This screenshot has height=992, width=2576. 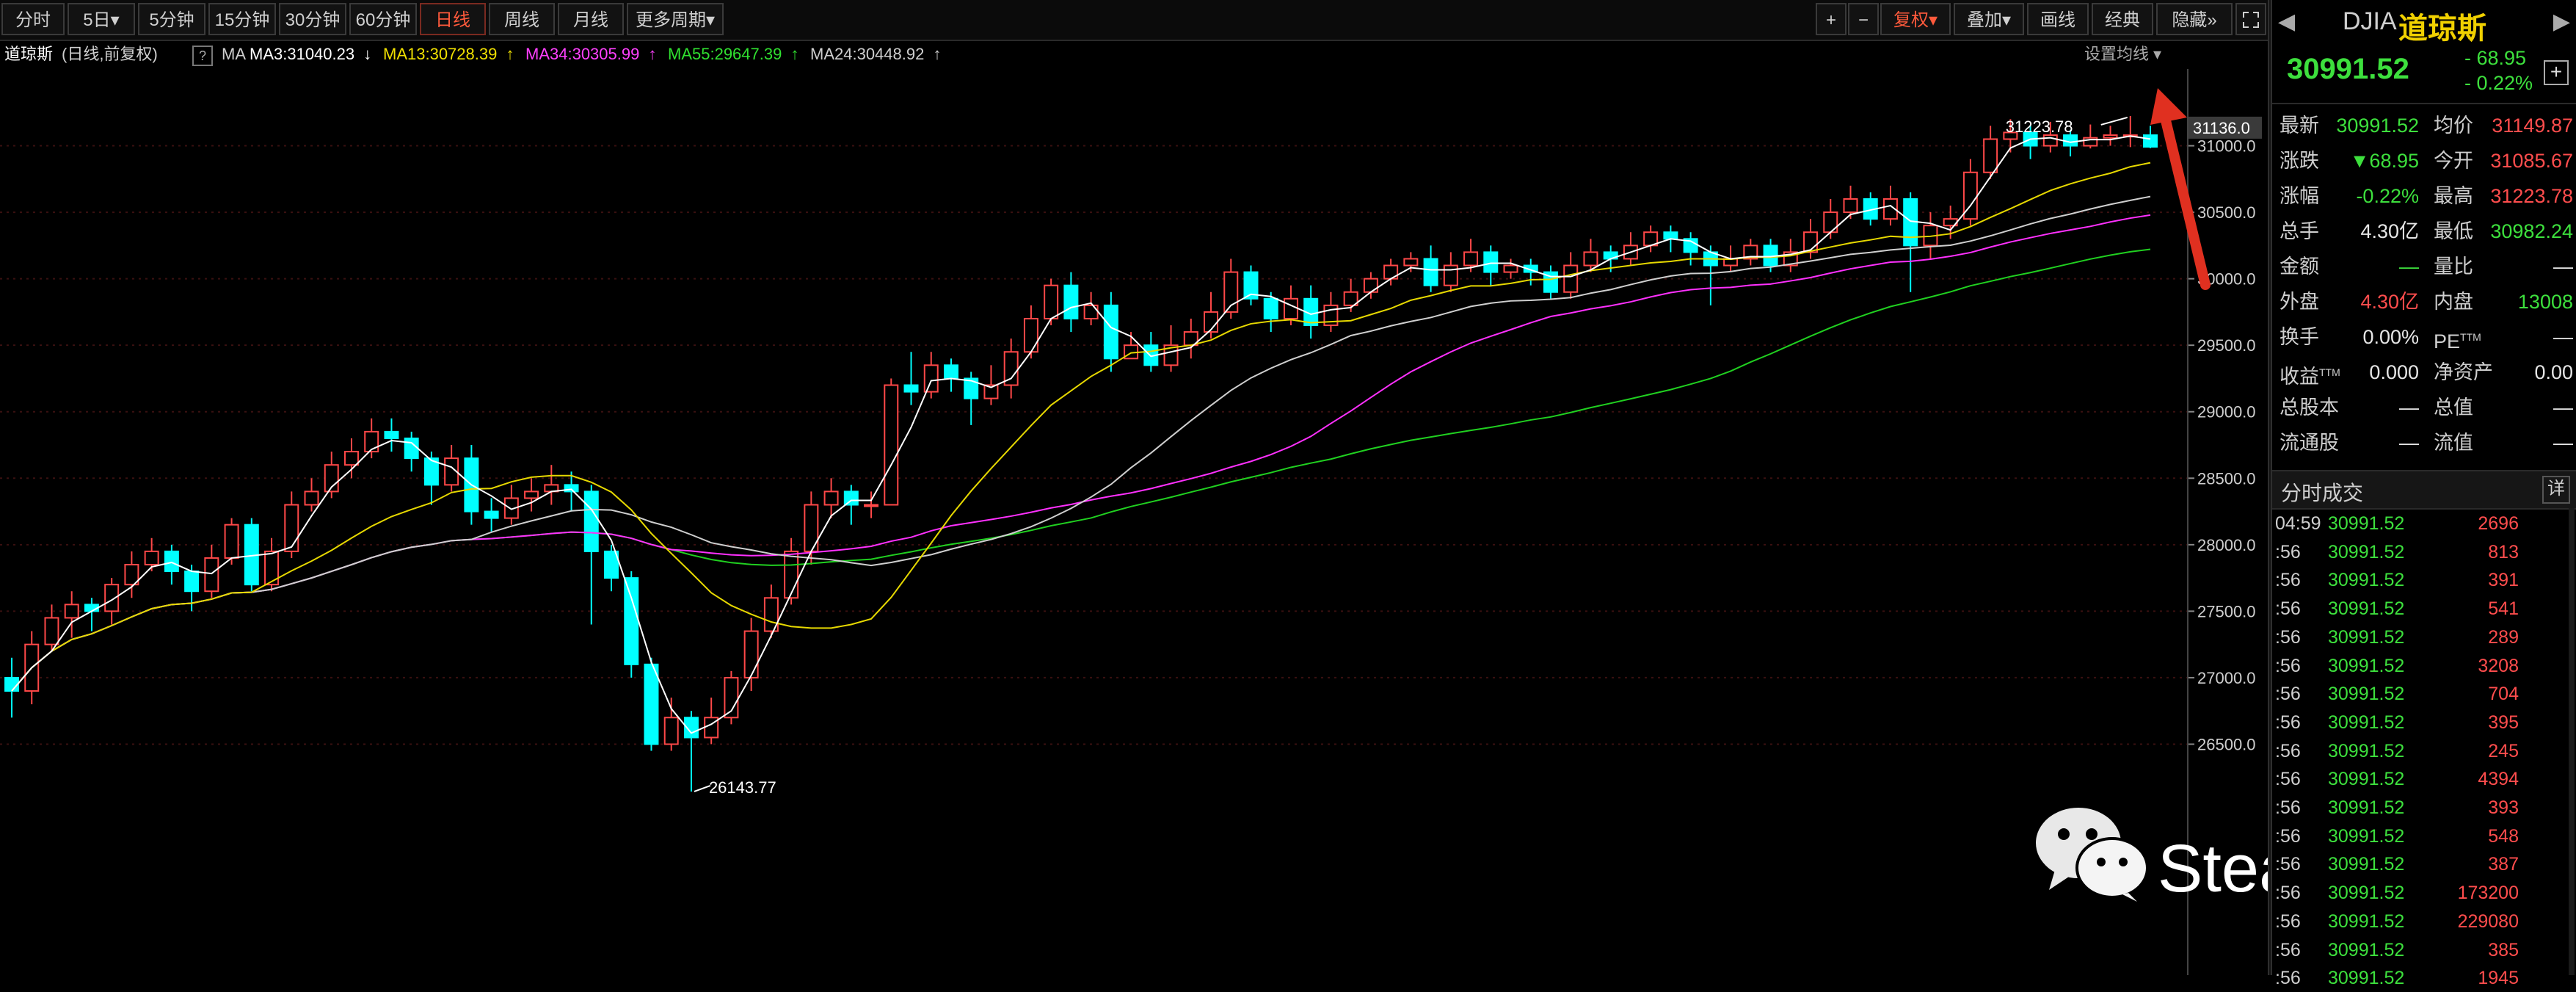 I want to click on tick-time: 04:59, so click(x=2298, y=523).